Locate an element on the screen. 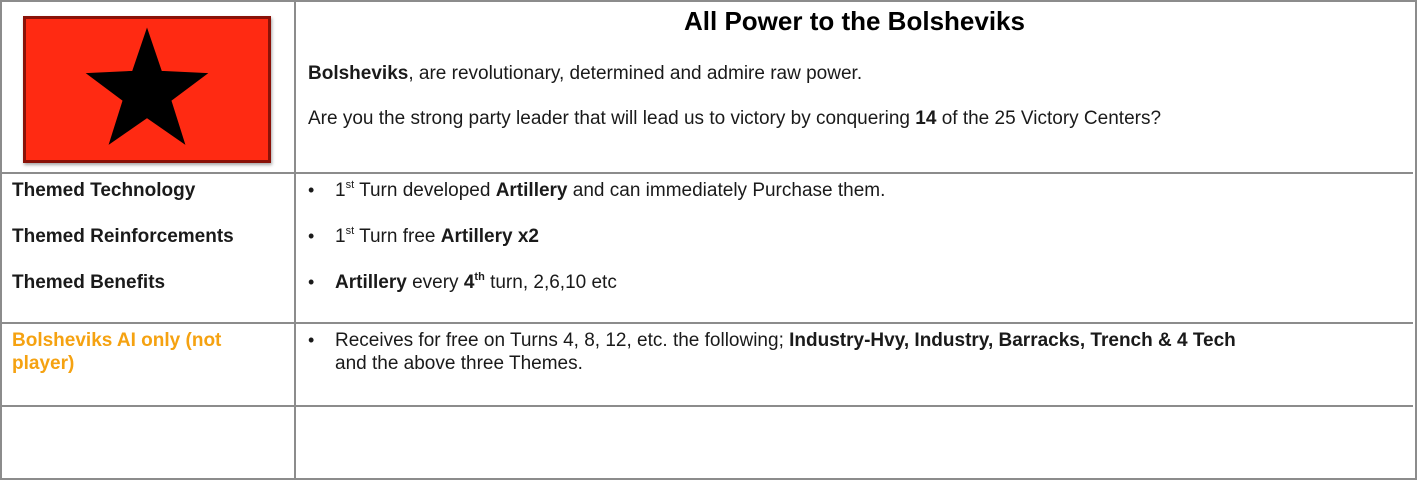  label-ai-only: Bolsheviks AI only (not player) is located at coordinates (117, 352).